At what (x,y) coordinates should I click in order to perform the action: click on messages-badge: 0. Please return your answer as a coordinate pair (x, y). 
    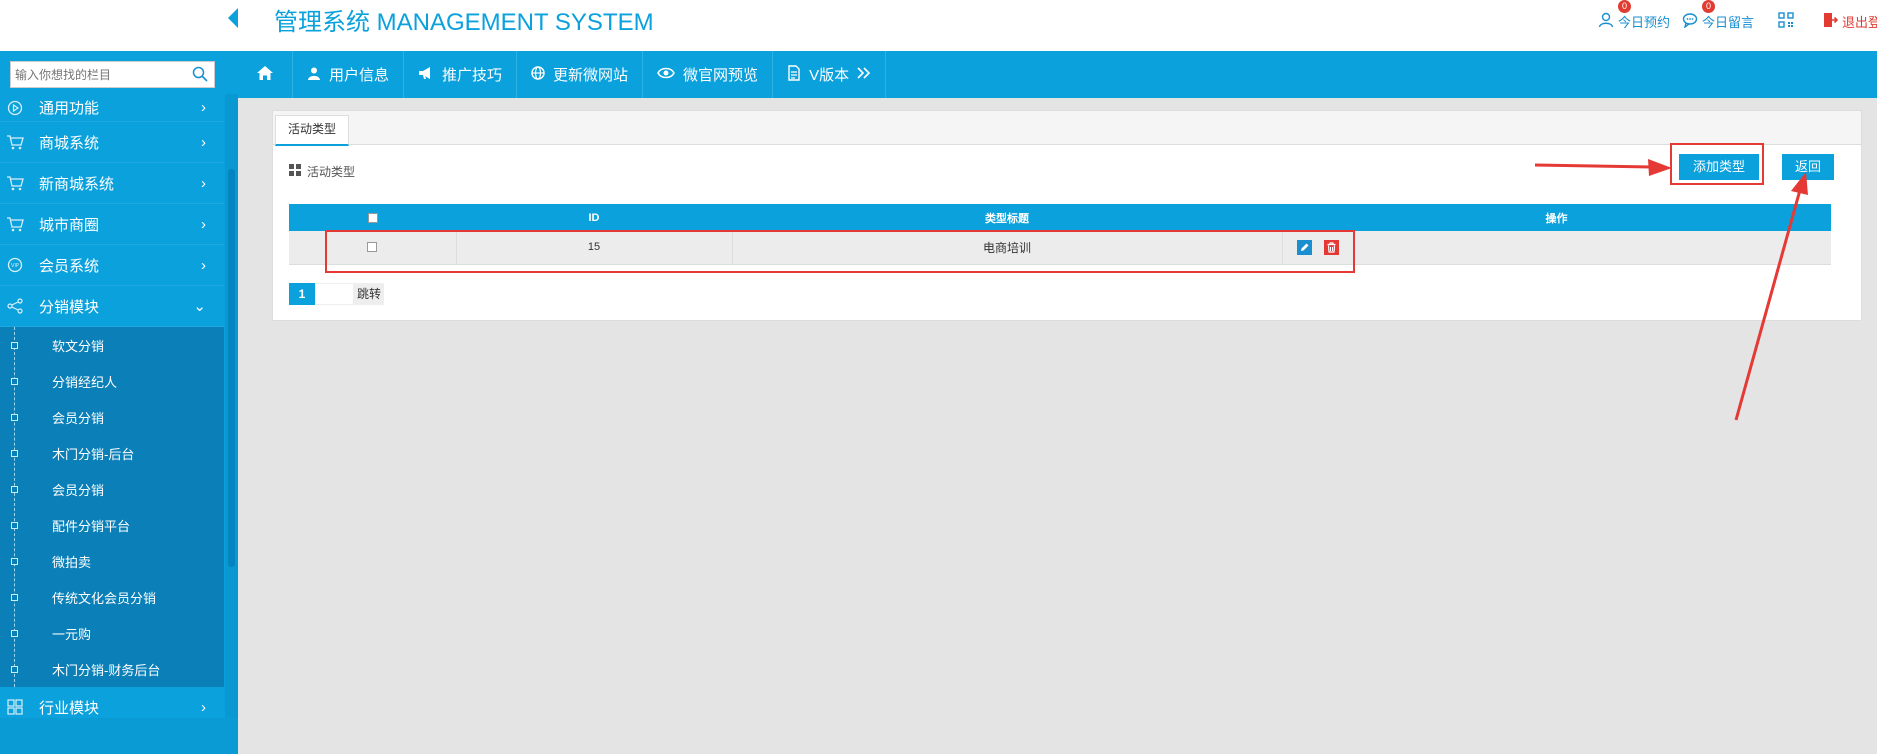
    Looking at the image, I should click on (1708, 6).